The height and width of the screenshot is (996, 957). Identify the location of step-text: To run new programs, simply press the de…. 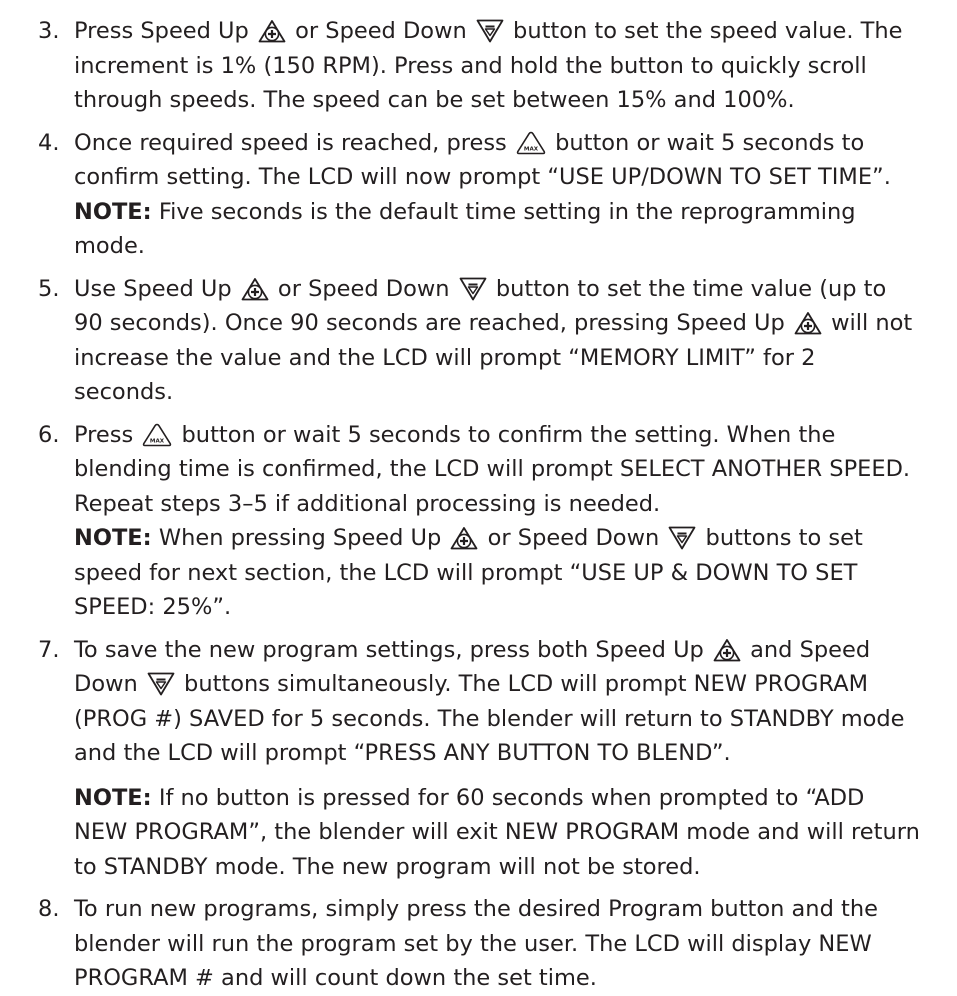
(476, 943).